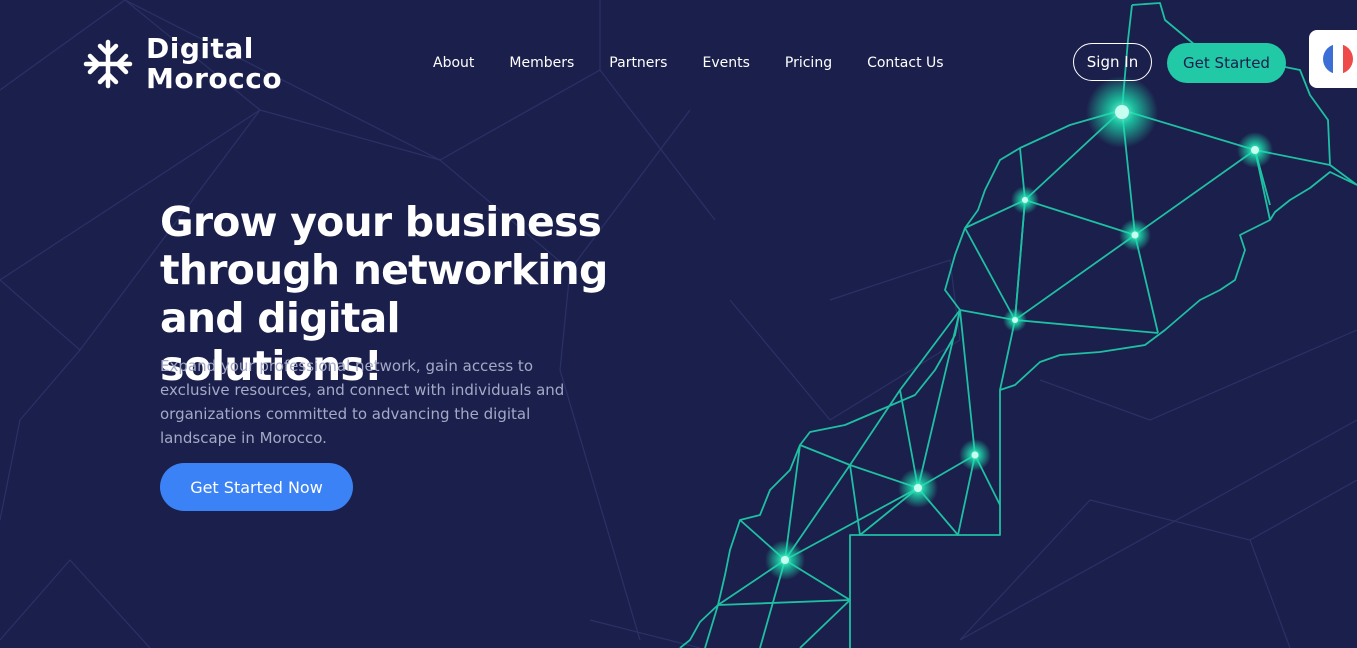  What do you see at coordinates (256, 487) in the screenshot?
I see `get-started-now-button: Get Started Now` at bounding box center [256, 487].